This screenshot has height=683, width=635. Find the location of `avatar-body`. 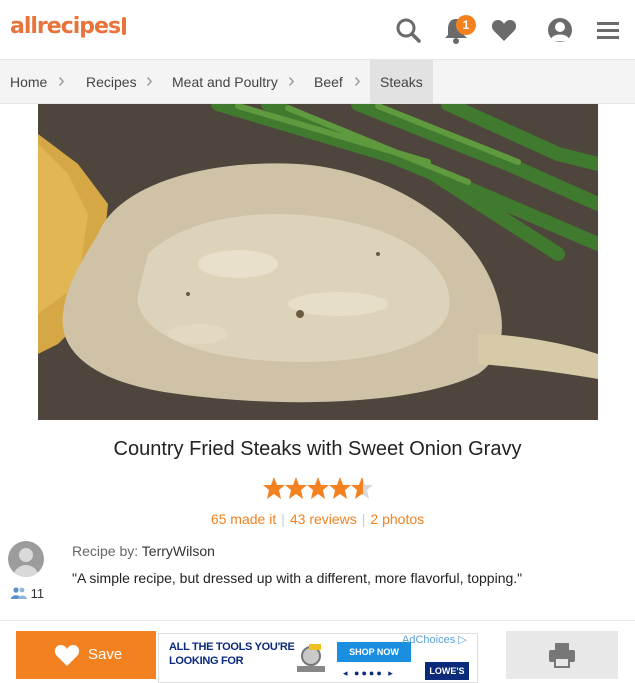

avatar-body is located at coordinates (26, 571).